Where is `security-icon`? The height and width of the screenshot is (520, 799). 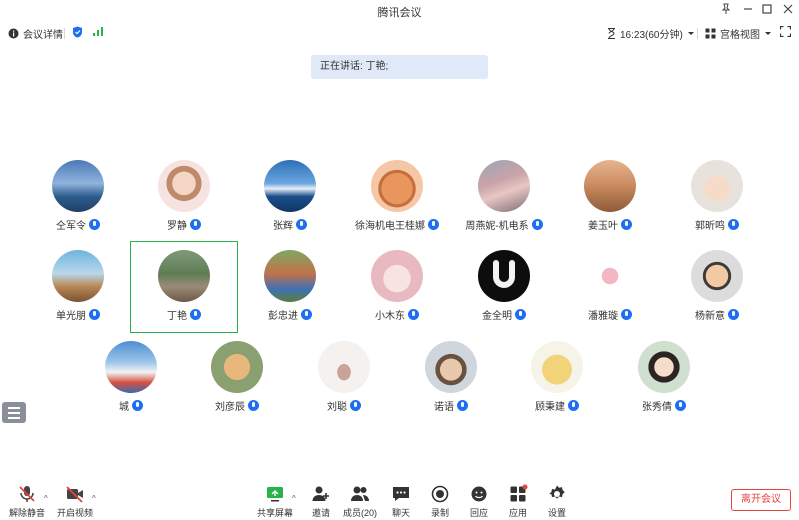
security-icon is located at coordinates (77, 32).